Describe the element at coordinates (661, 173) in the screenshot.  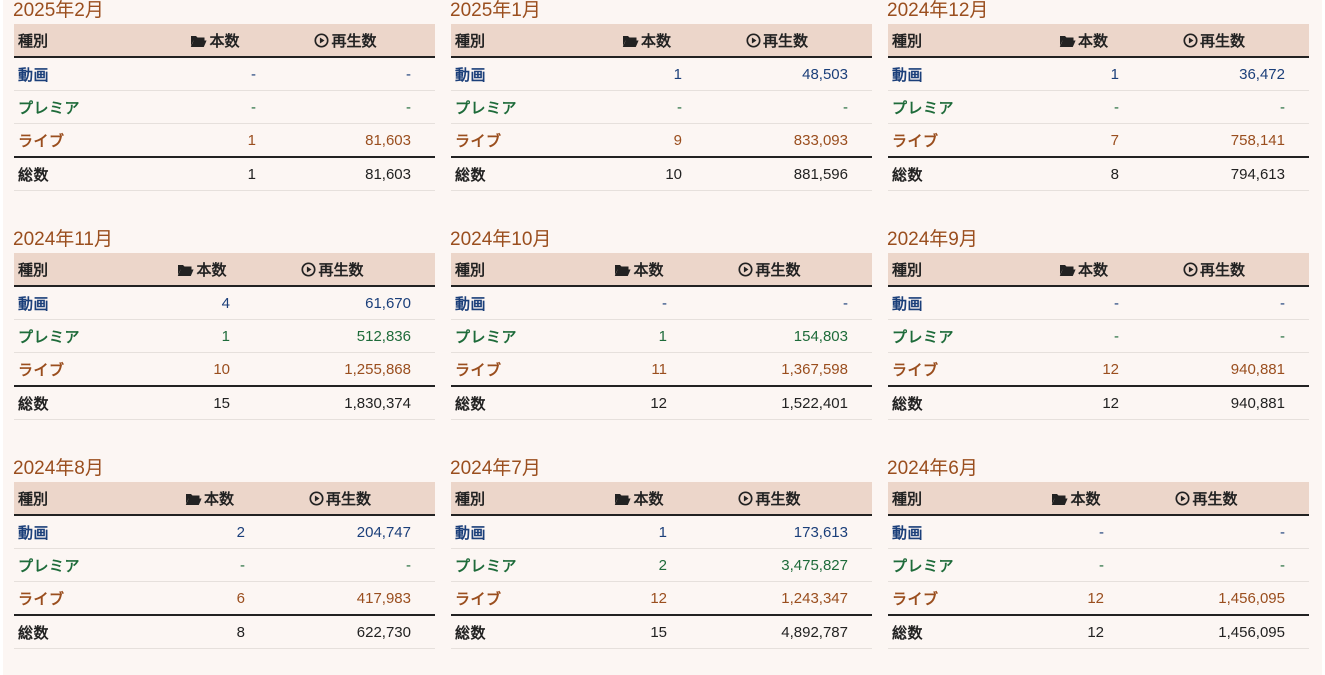
I see `total-row: 総数 10 881,596` at that location.